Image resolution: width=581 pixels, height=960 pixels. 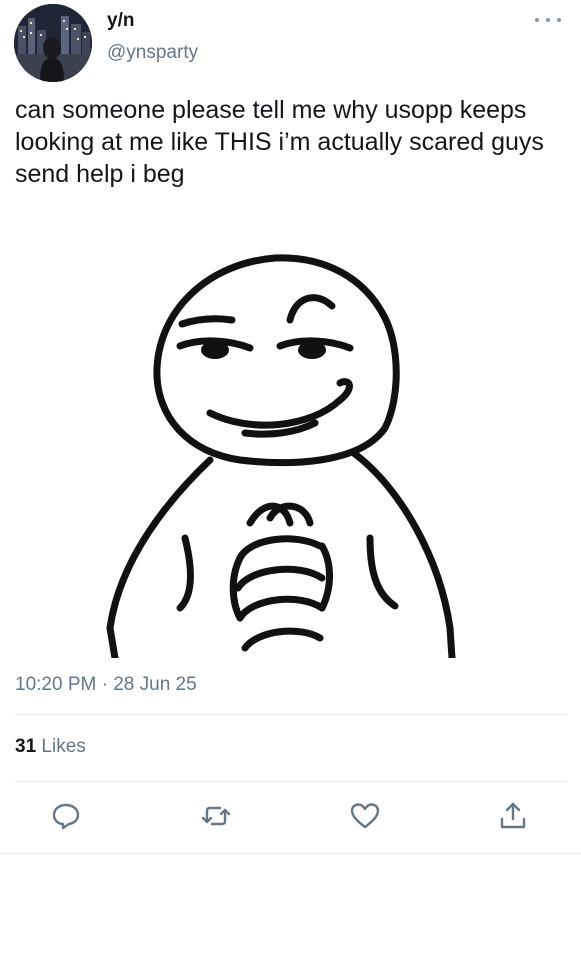 What do you see at coordinates (365, 816) in the screenshot?
I see `heart-icon` at bounding box center [365, 816].